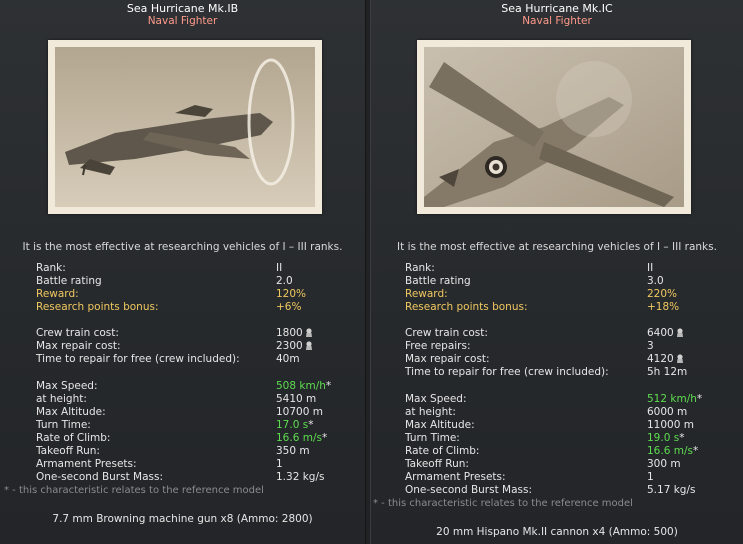  What do you see at coordinates (570, 425) in the screenshot?
I see `stat-max-altitude: Max Altitude: 11000 m` at bounding box center [570, 425].